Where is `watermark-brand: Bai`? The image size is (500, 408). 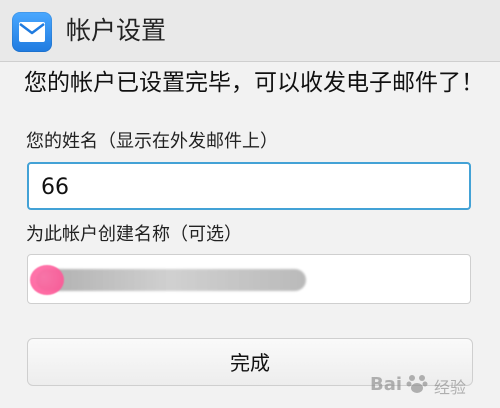 watermark-brand: Bai is located at coordinates (386, 384).